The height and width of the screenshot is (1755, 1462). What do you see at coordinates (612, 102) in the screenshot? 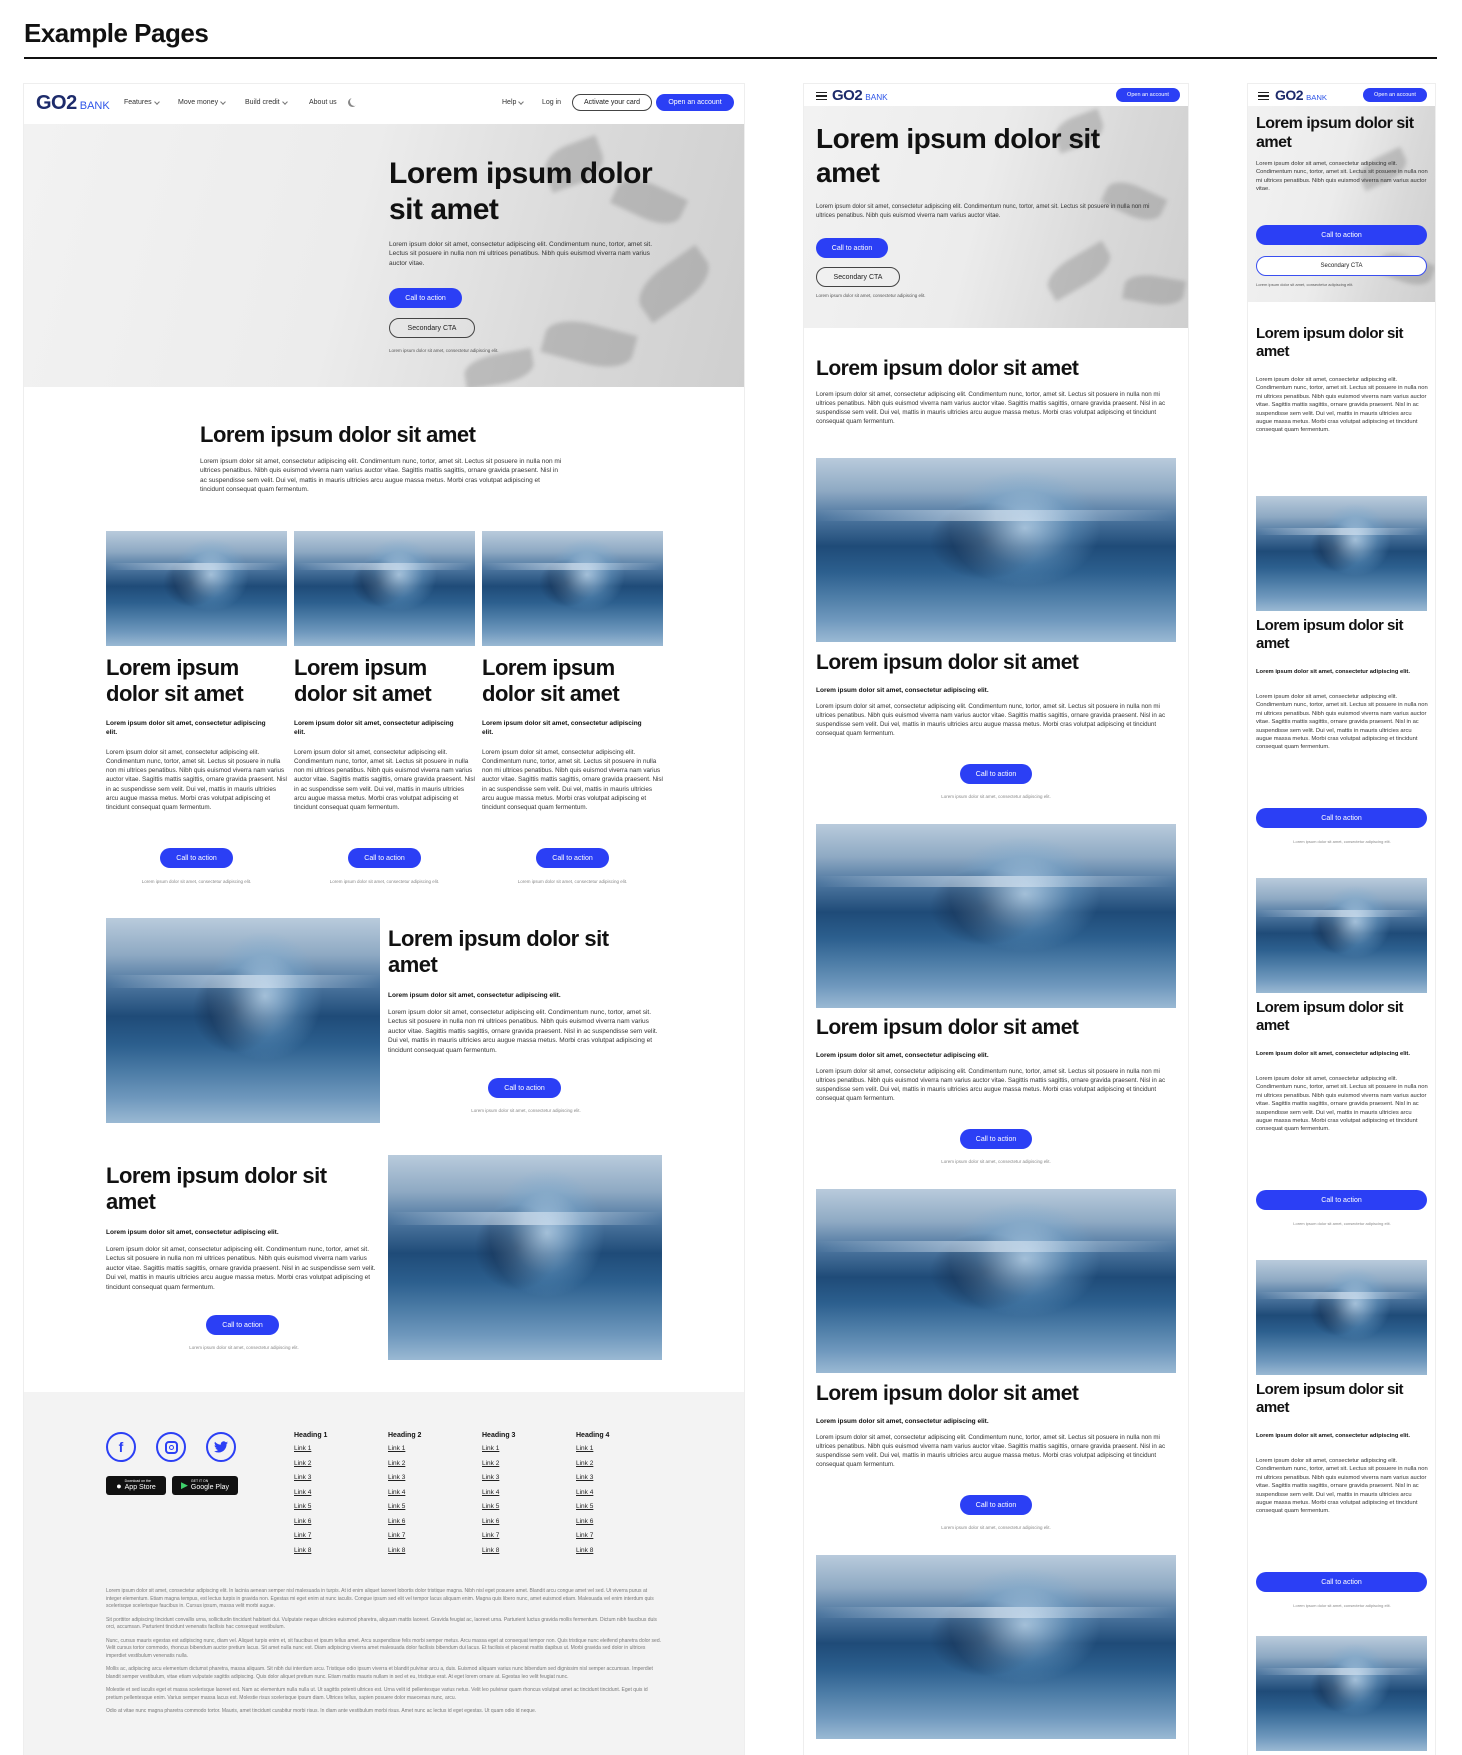
I see `activate-card-button: Activate your card` at bounding box center [612, 102].